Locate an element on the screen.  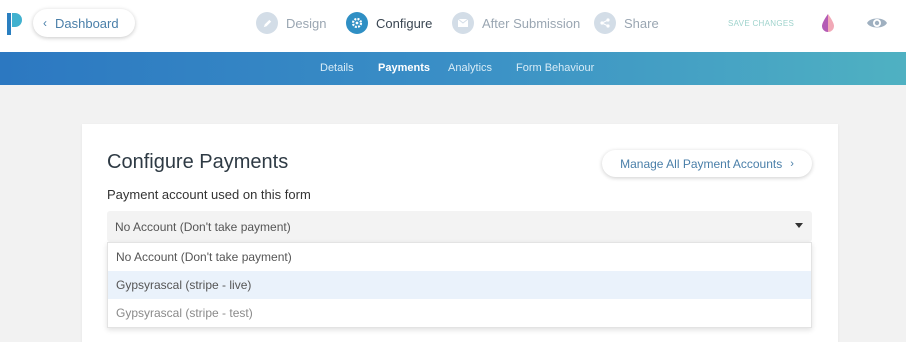
dropdown-option-stripe-test: Gypsyrascal (stripe - test) is located at coordinates (459, 313).